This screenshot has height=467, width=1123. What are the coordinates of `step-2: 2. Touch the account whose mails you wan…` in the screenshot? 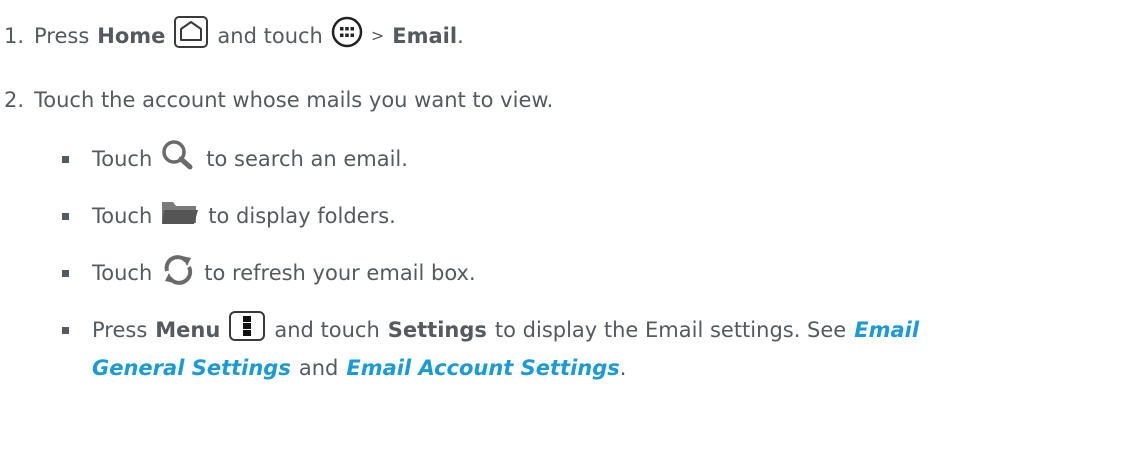 It's located at (278, 100).